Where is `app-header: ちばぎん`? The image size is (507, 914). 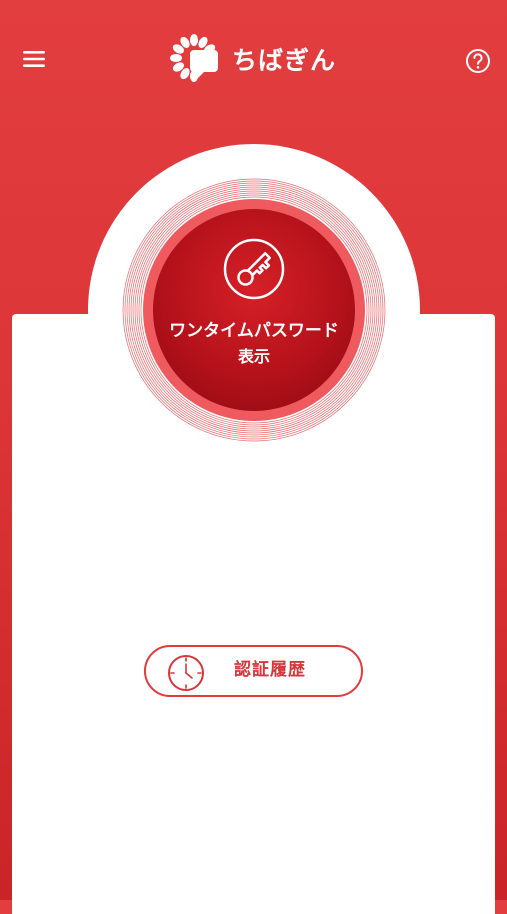 app-header: ちばぎん is located at coordinates (253, 60).